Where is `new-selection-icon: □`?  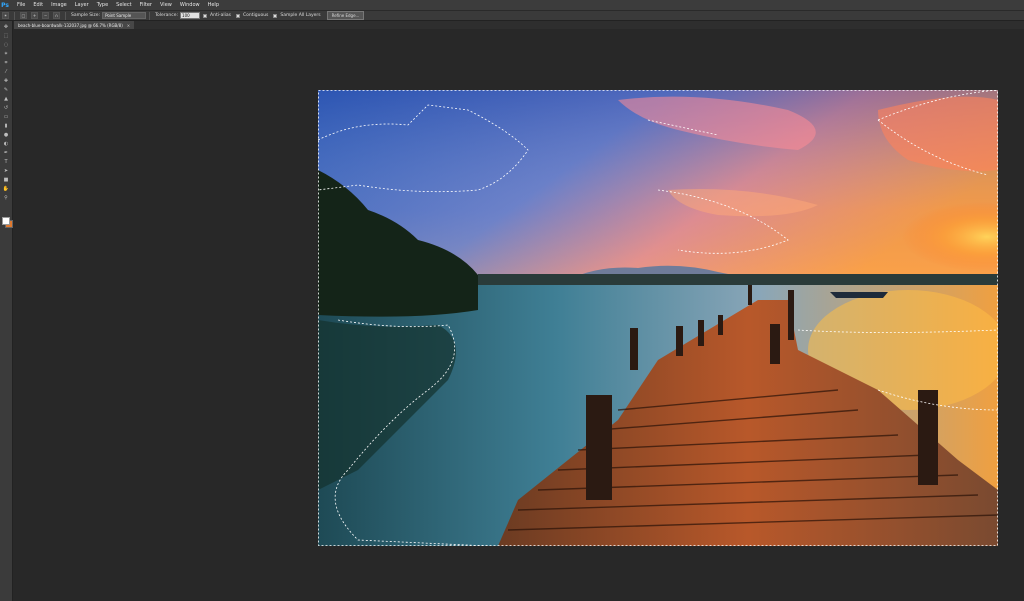 new-selection-icon: □ is located at coordinates (23, 15).